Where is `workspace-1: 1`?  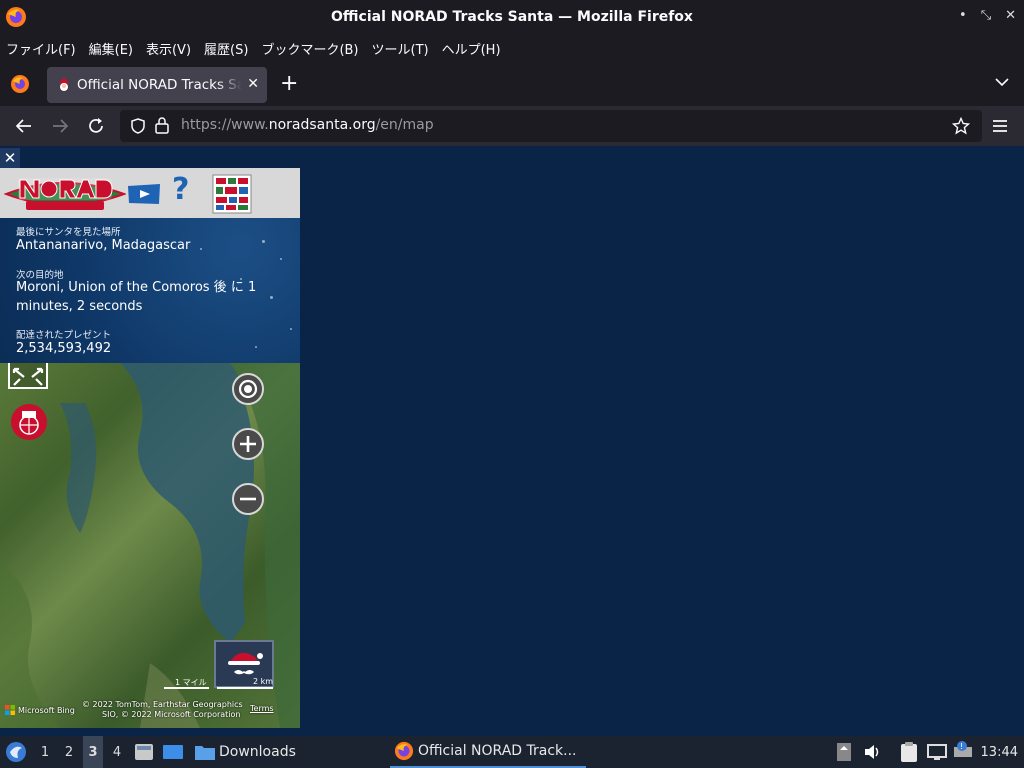
workspace-1: 1 is located at coordinates (45, 752).